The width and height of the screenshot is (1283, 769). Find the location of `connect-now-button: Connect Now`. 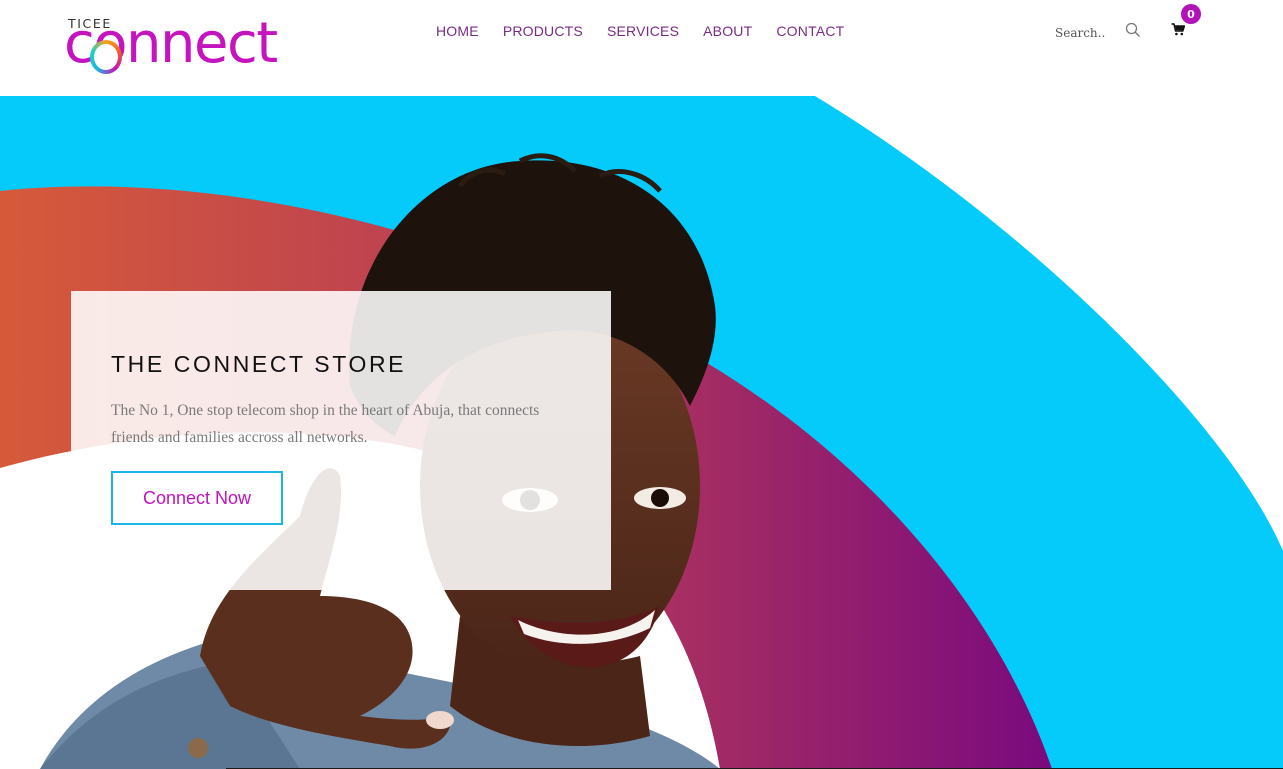

connect-now-button: Connect Now is located at coordinates (197, 498).